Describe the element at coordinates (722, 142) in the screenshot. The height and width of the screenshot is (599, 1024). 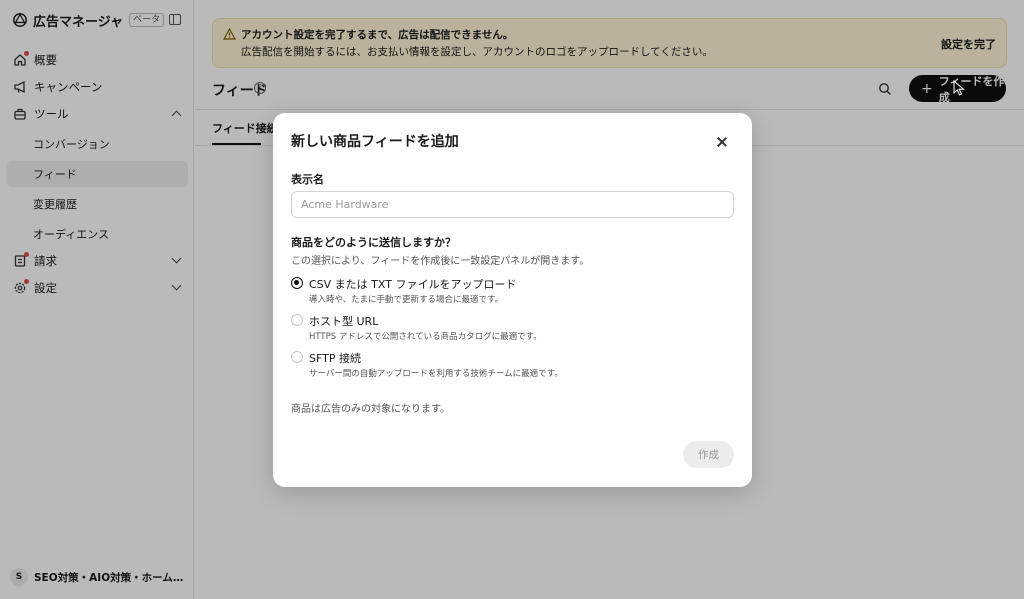
I see `close-icon` at that location.